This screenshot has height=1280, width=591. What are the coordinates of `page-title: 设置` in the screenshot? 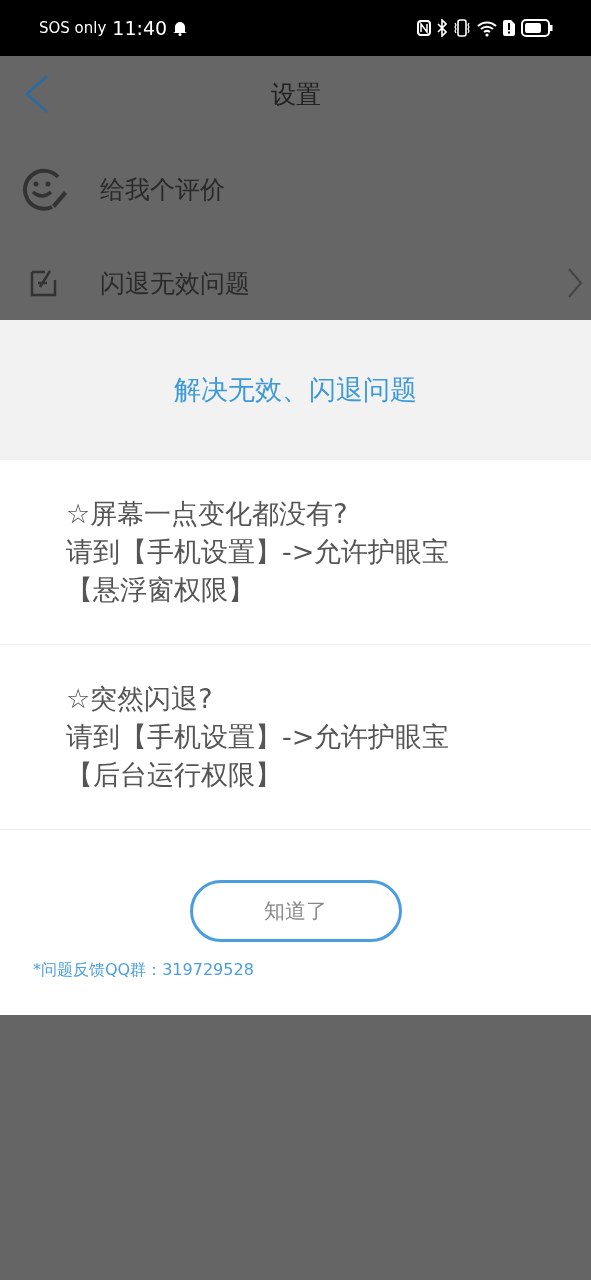 It's located at (295, 94).